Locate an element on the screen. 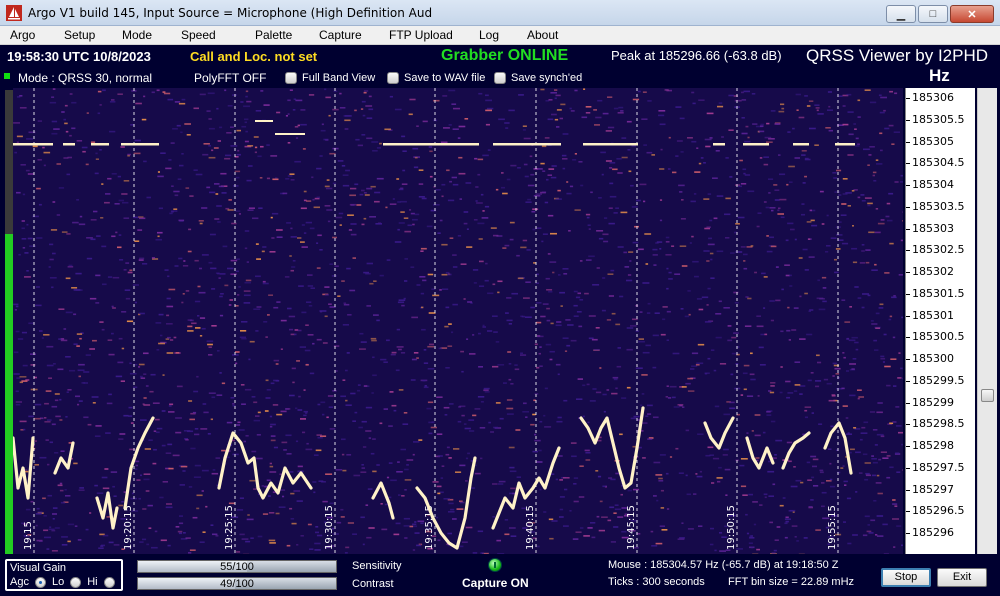  menu-about: About is located at coordinates (542, 35).